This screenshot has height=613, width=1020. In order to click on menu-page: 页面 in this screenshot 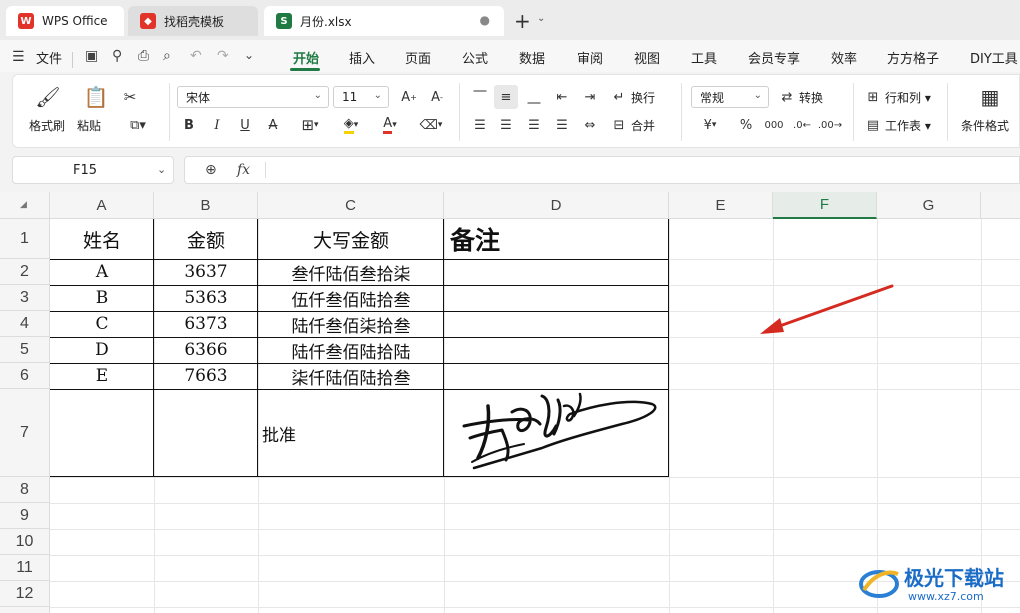, I will do `click(418, 57)`.